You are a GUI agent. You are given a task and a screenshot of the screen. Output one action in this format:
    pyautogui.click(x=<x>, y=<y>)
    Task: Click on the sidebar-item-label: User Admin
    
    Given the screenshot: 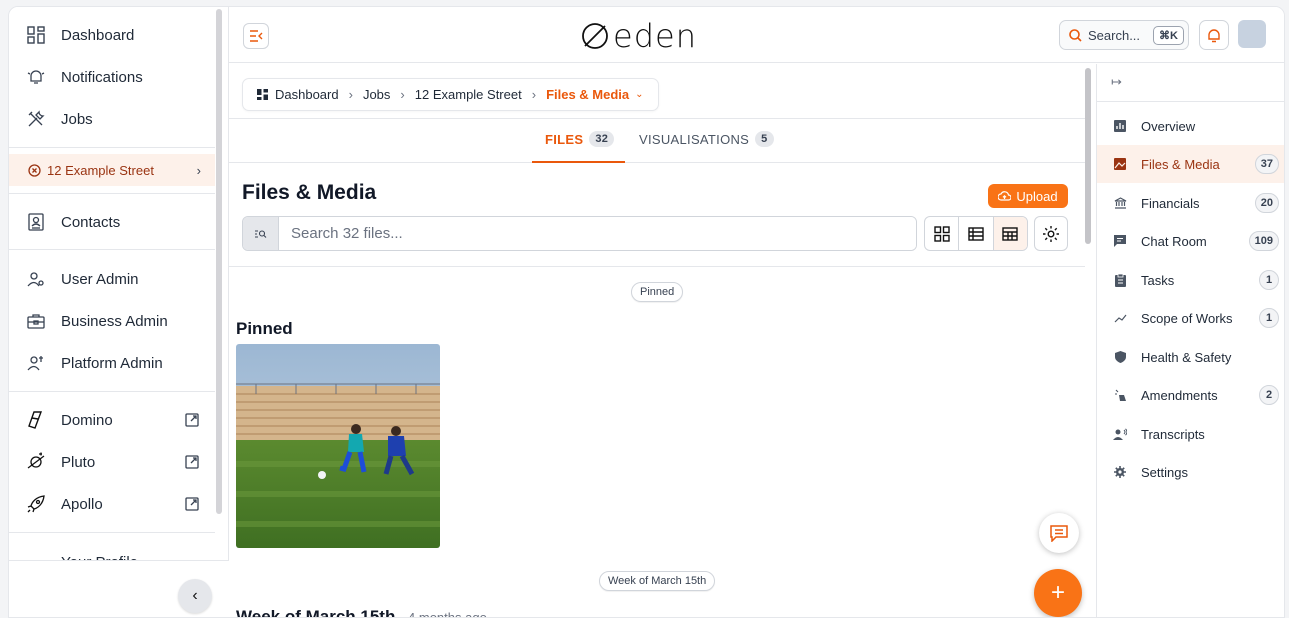 What is the action you would take?
    pyautogui.click(x=100, y=279)
    